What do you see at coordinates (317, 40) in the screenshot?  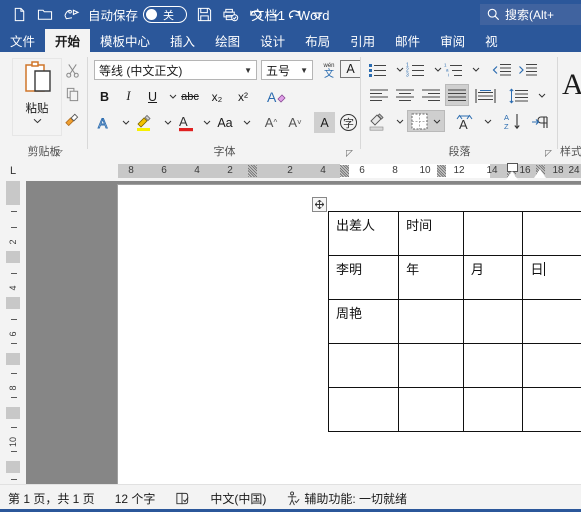 I see `tab-layout: 布局` at bounding box center [317, 40].